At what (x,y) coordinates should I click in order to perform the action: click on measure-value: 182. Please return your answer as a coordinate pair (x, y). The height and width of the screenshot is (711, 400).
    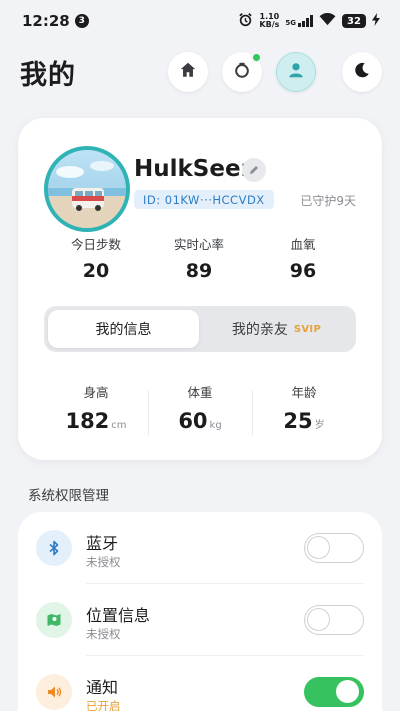
    Looking at the image, I should click on (87, 421).